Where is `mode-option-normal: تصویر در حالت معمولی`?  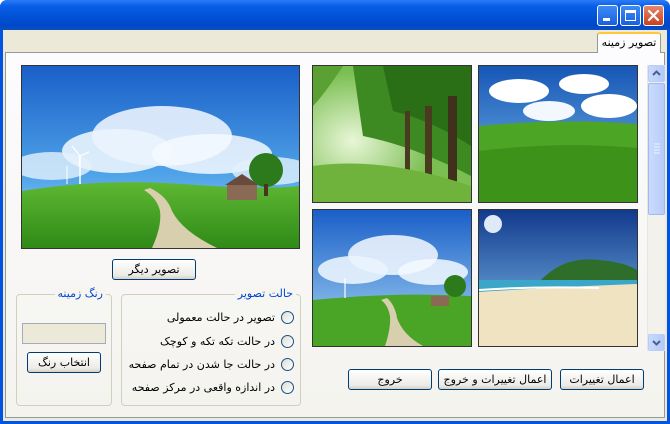 mode-option-normal: تصویر در حالت معمولی is located at coordinates (230, 317).